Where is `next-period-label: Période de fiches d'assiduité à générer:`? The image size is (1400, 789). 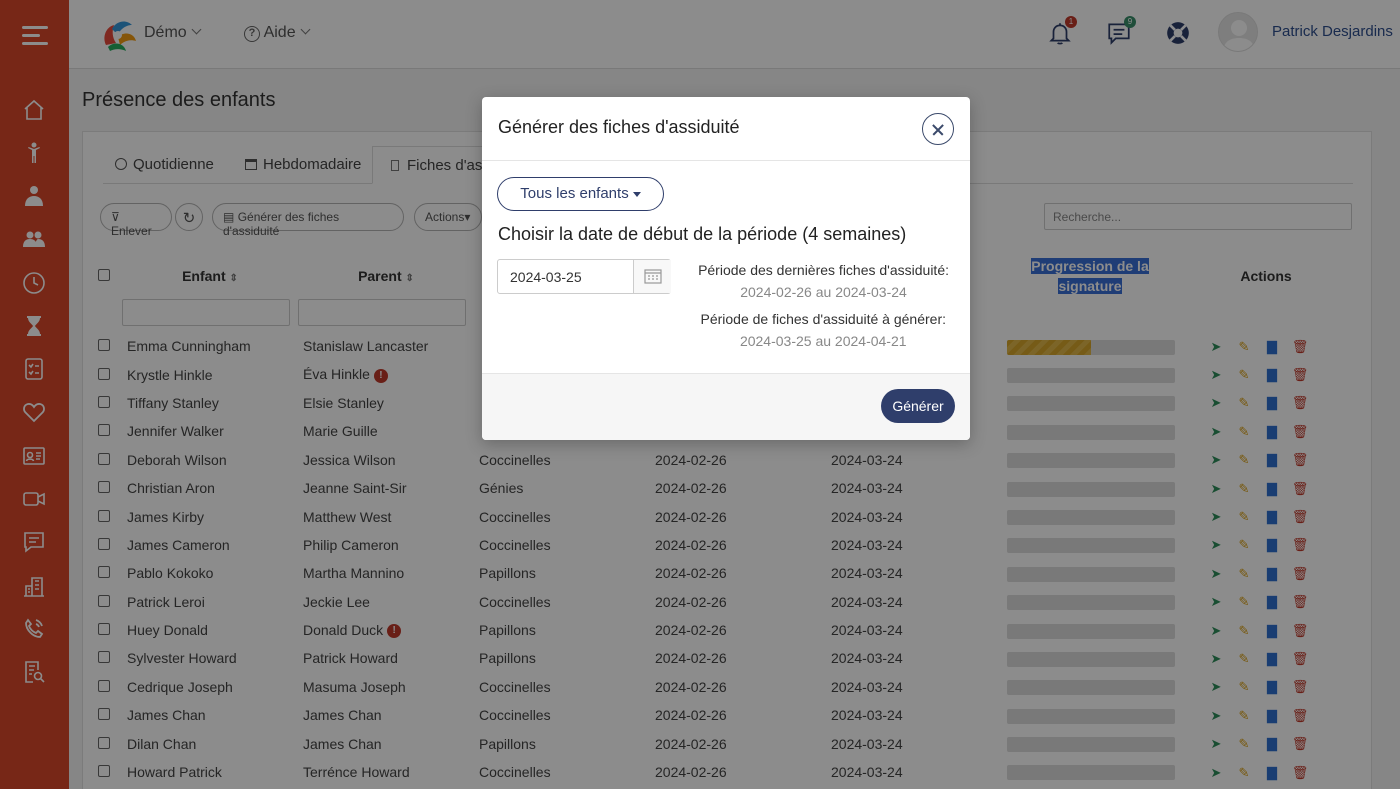
next-period-label: Période de fiches d'assiduité à générer: is located at coordinates (823, 319).